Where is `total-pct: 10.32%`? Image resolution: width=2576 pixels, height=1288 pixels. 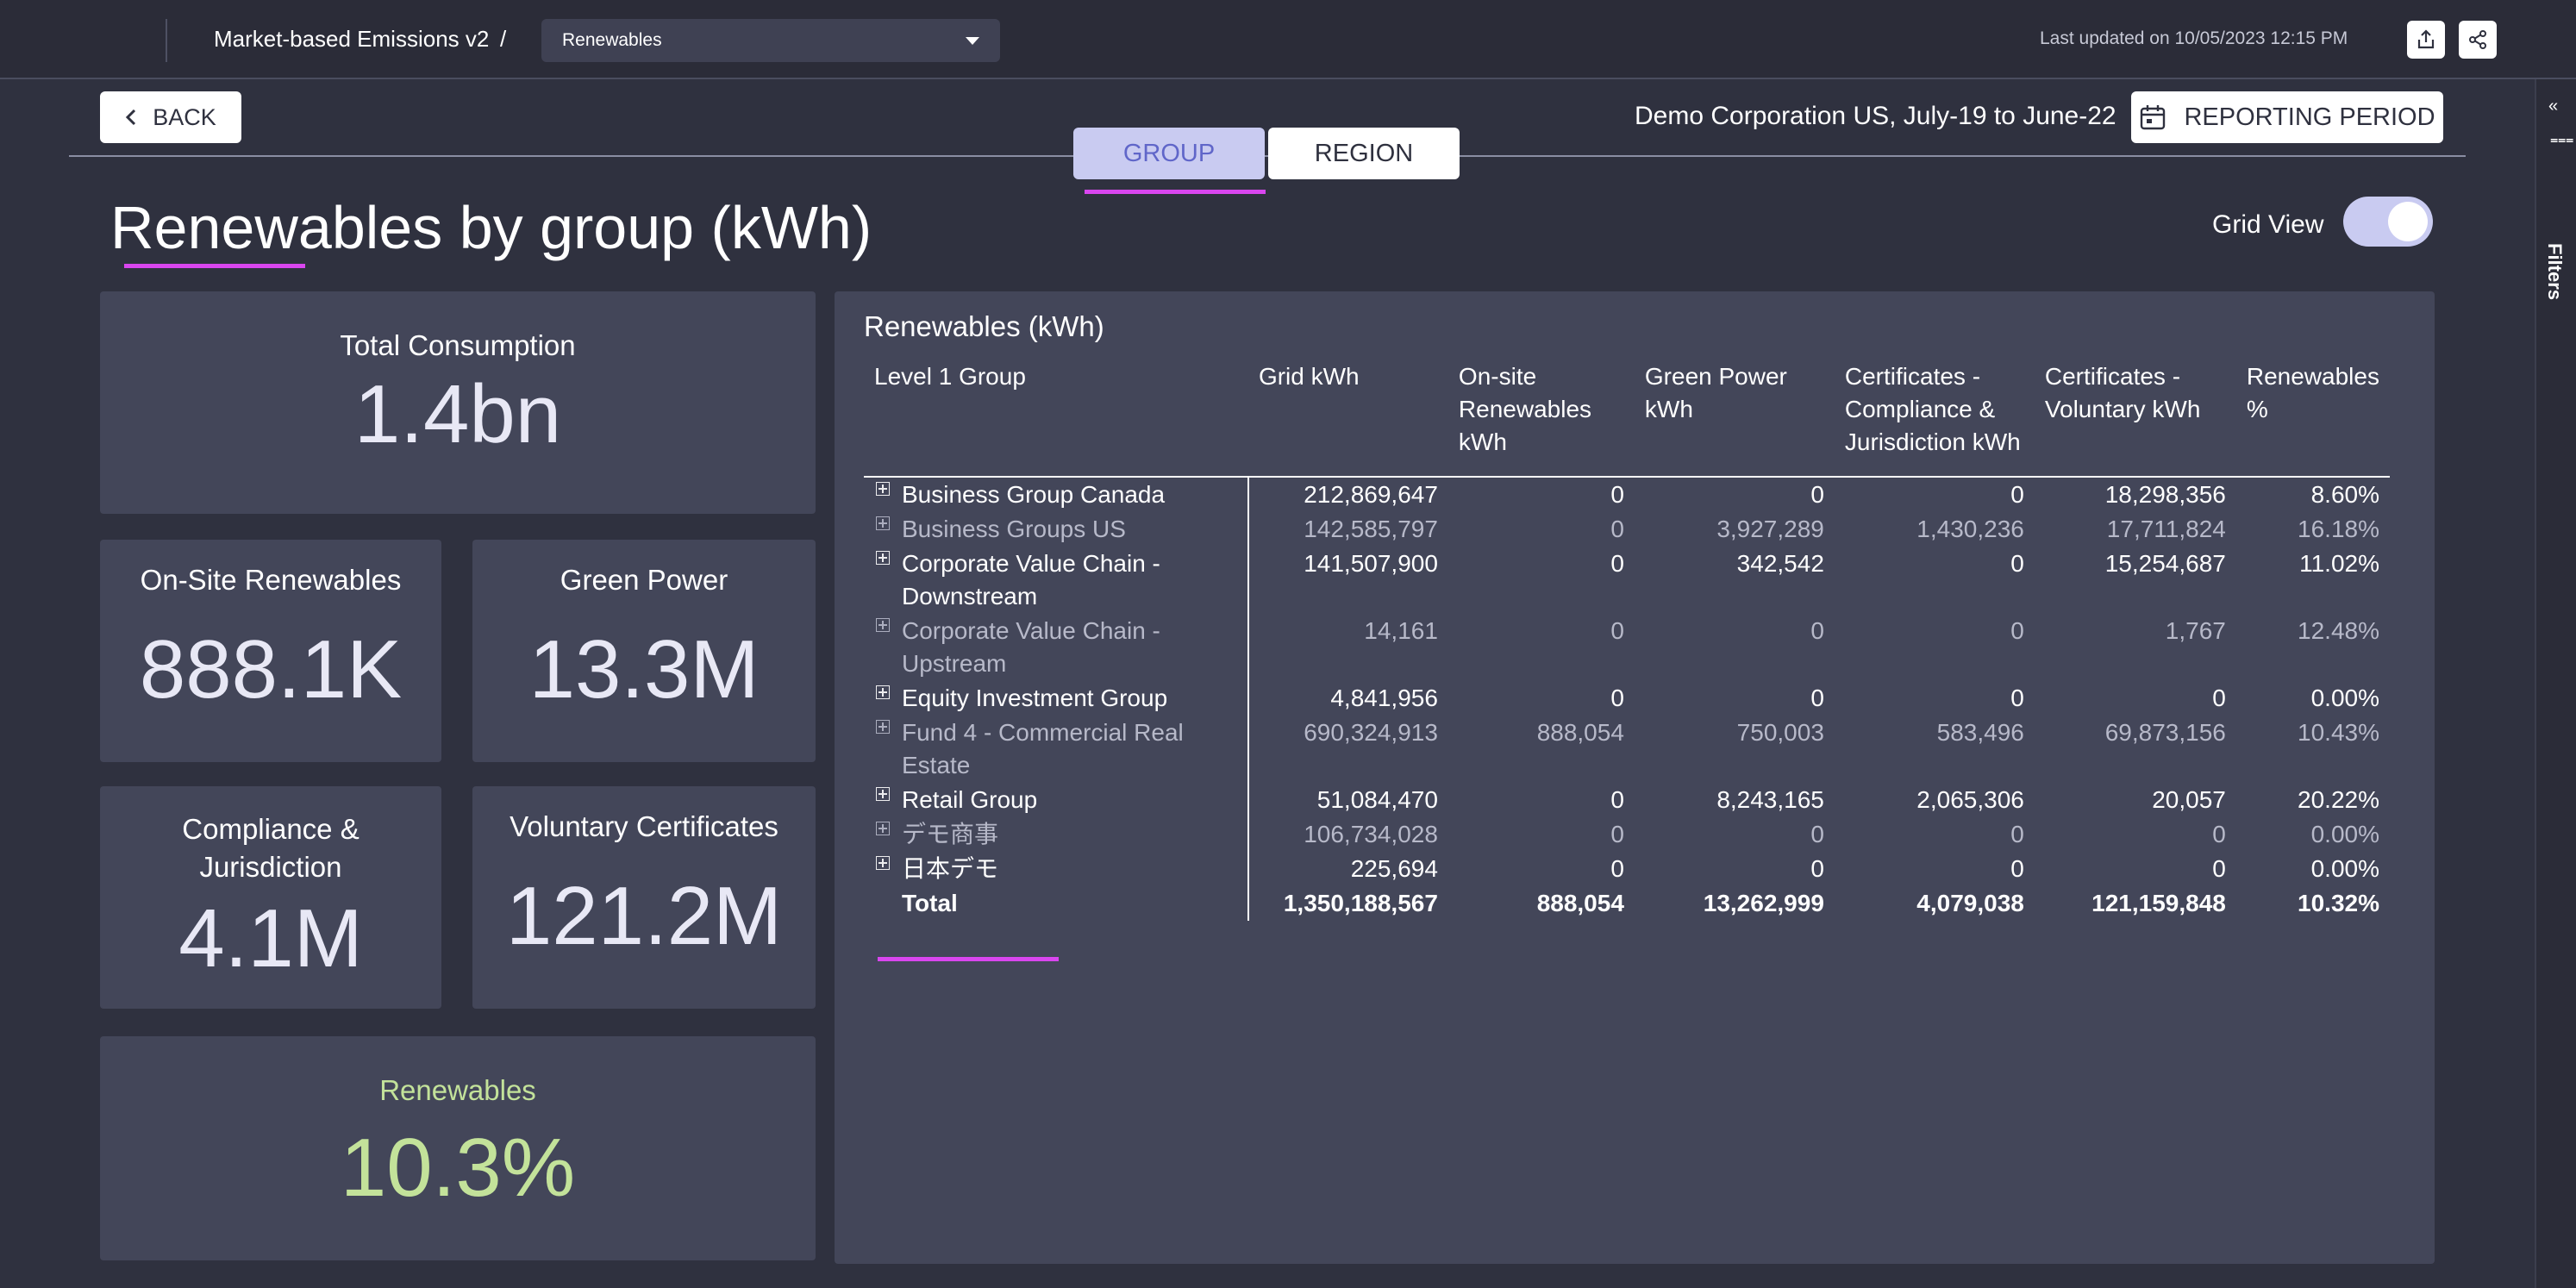
total-pct: 10.32% is located at coordinates (2338, 903).